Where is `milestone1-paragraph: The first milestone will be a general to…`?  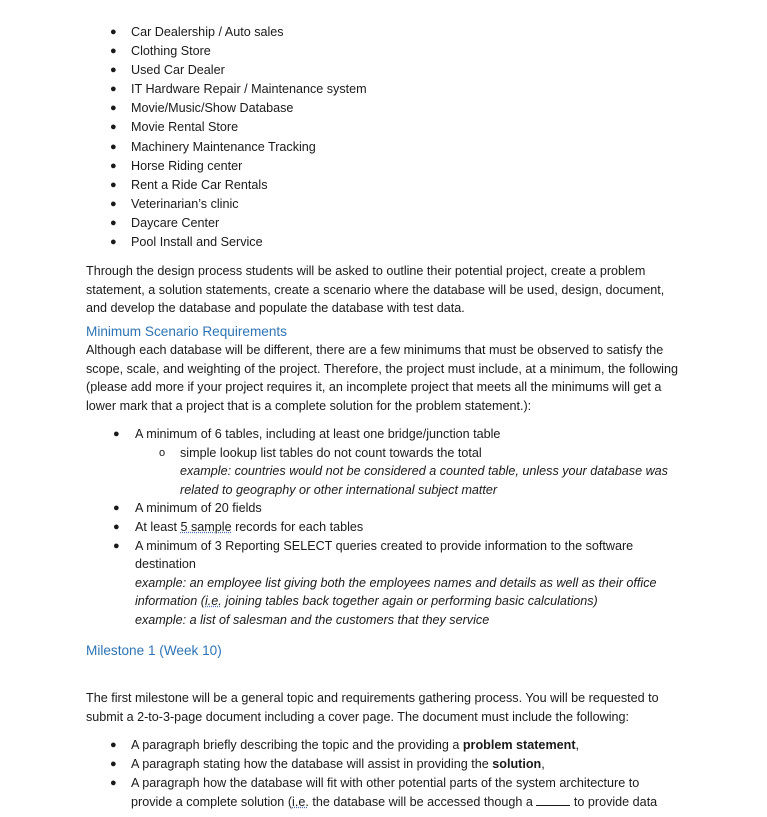
milestone1-paragraph: The first milestone will be a general to… is located at coordinates (372, 707).